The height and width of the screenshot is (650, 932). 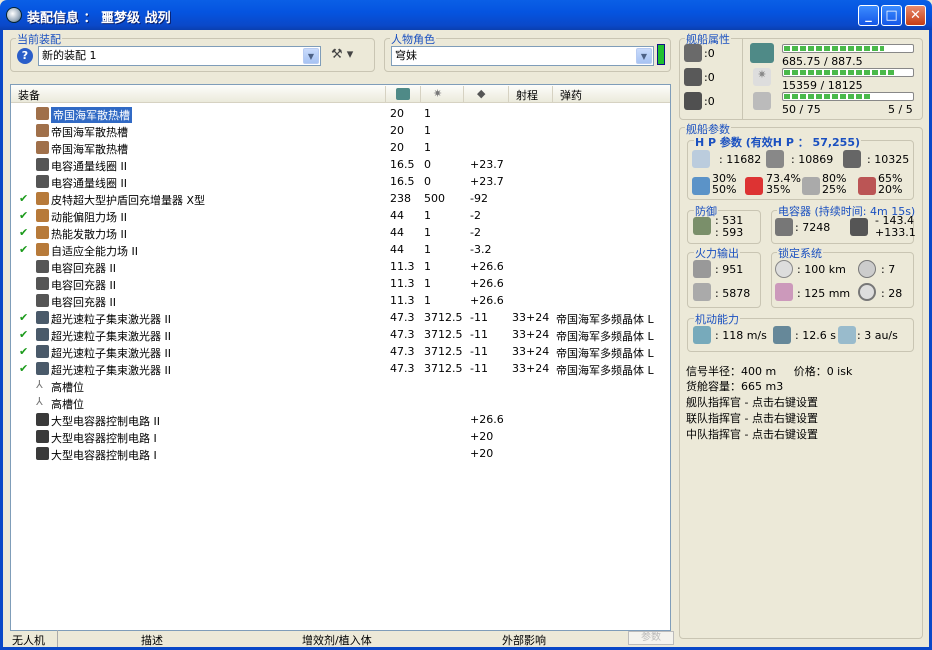 I want to click on fitting-select: 新的装配 1 ▼, so click(x=179, y=56).